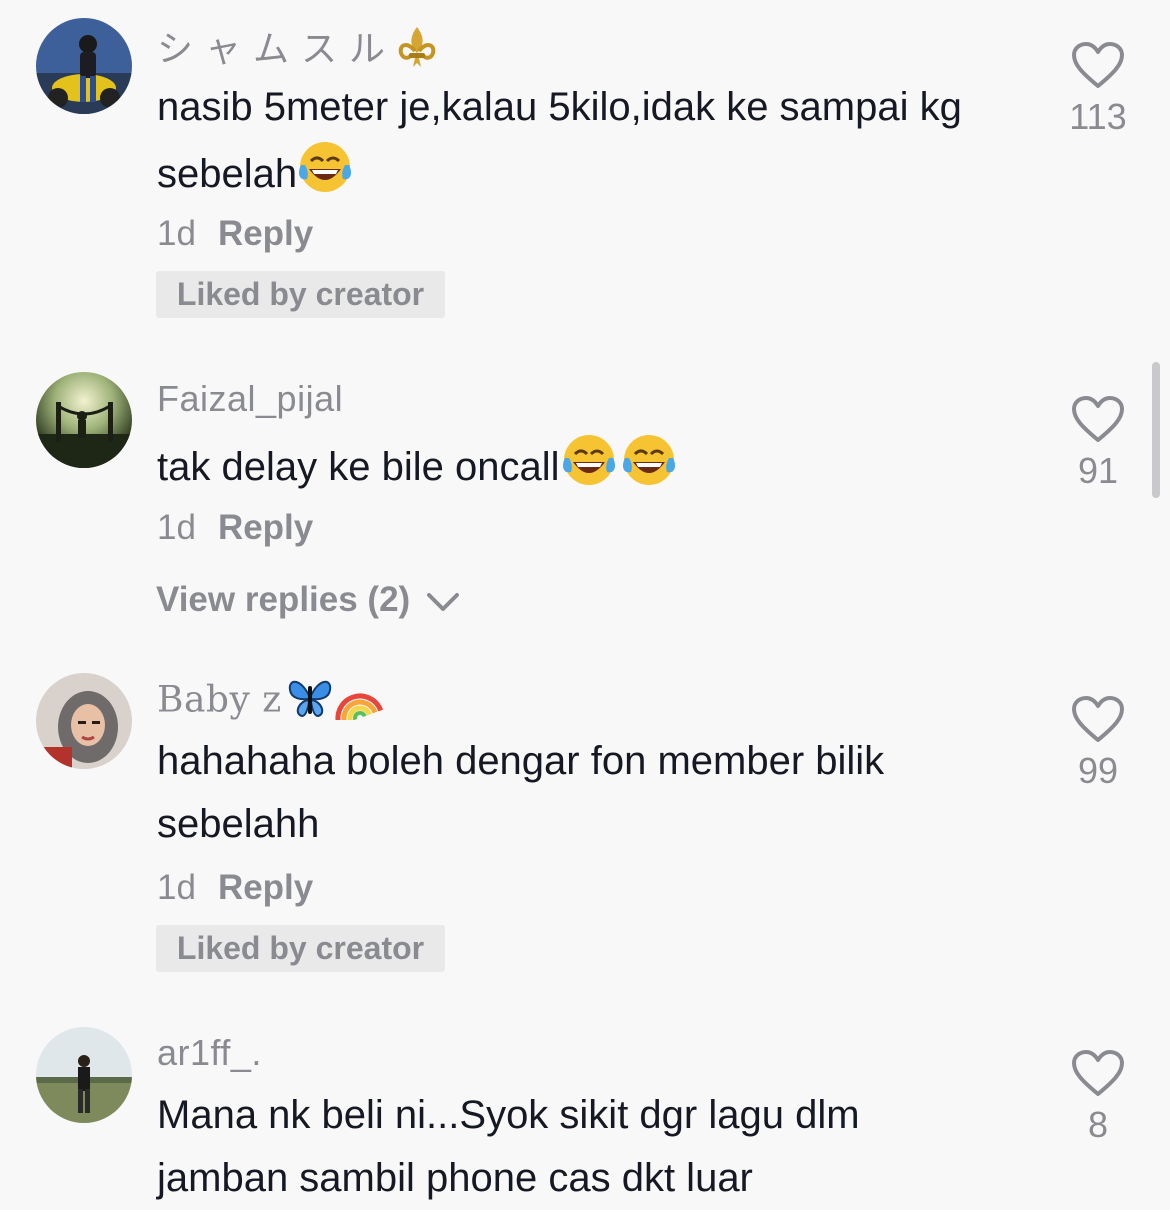  Describe the element at coordinates (1156, 430) in the screenshot. I see `scrollbar` at that location.